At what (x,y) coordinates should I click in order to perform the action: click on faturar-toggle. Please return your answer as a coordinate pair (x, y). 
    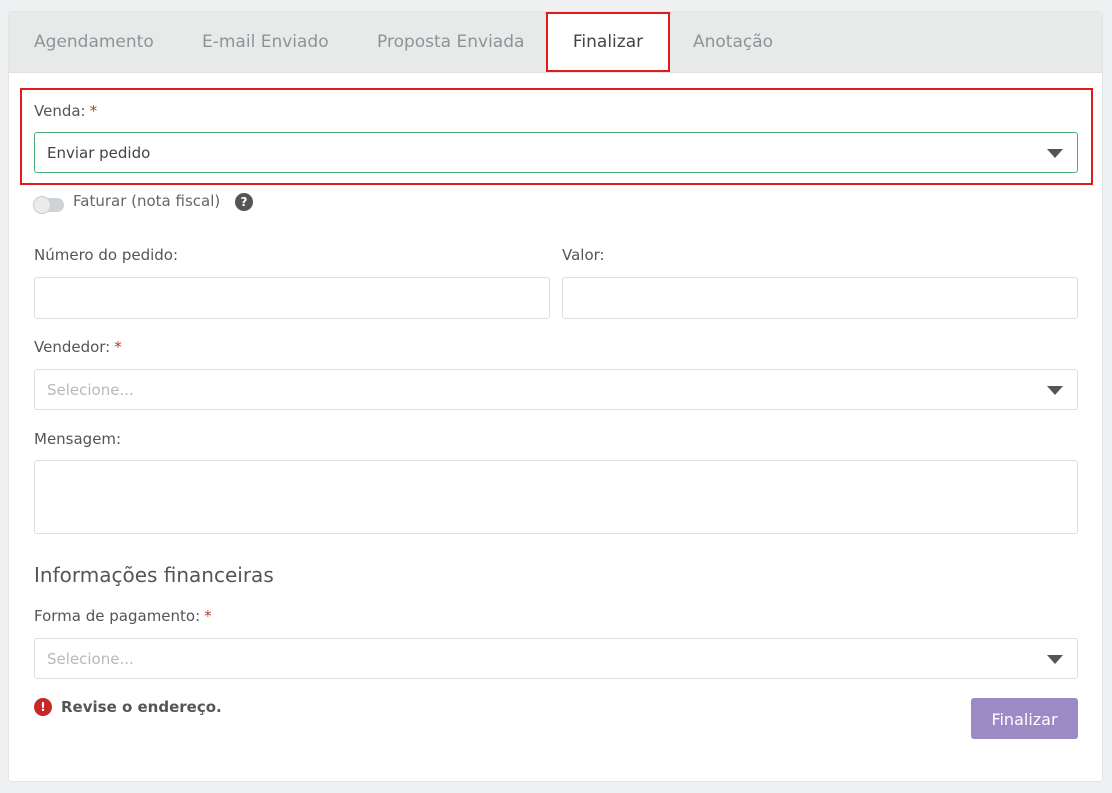
    Looking at the image, I should click on (48, 205).